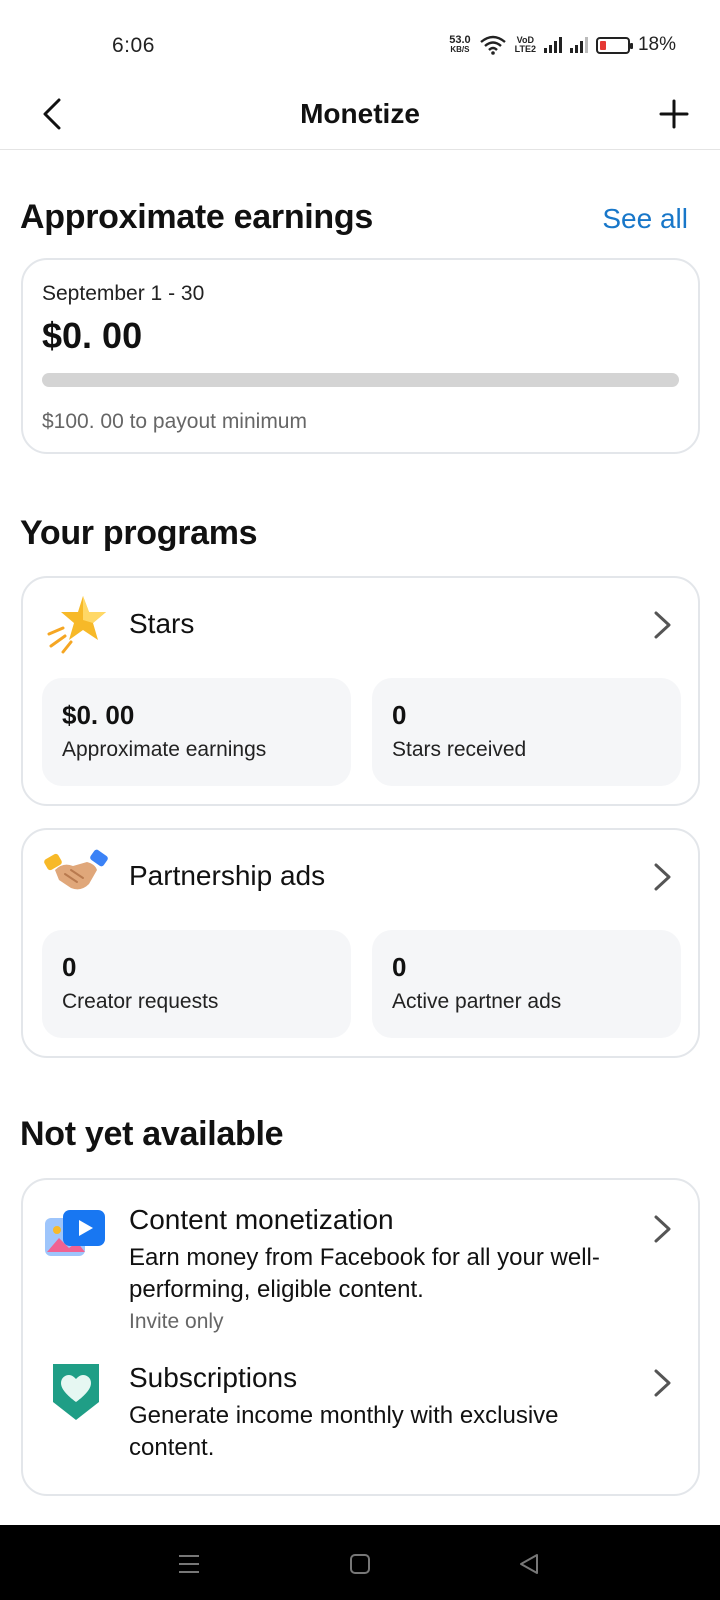 The image size is (720, 1600). What do you see at coordinates (76, 625) in the screenshot?
I see `star-icon` at bounding box center [76, 625].